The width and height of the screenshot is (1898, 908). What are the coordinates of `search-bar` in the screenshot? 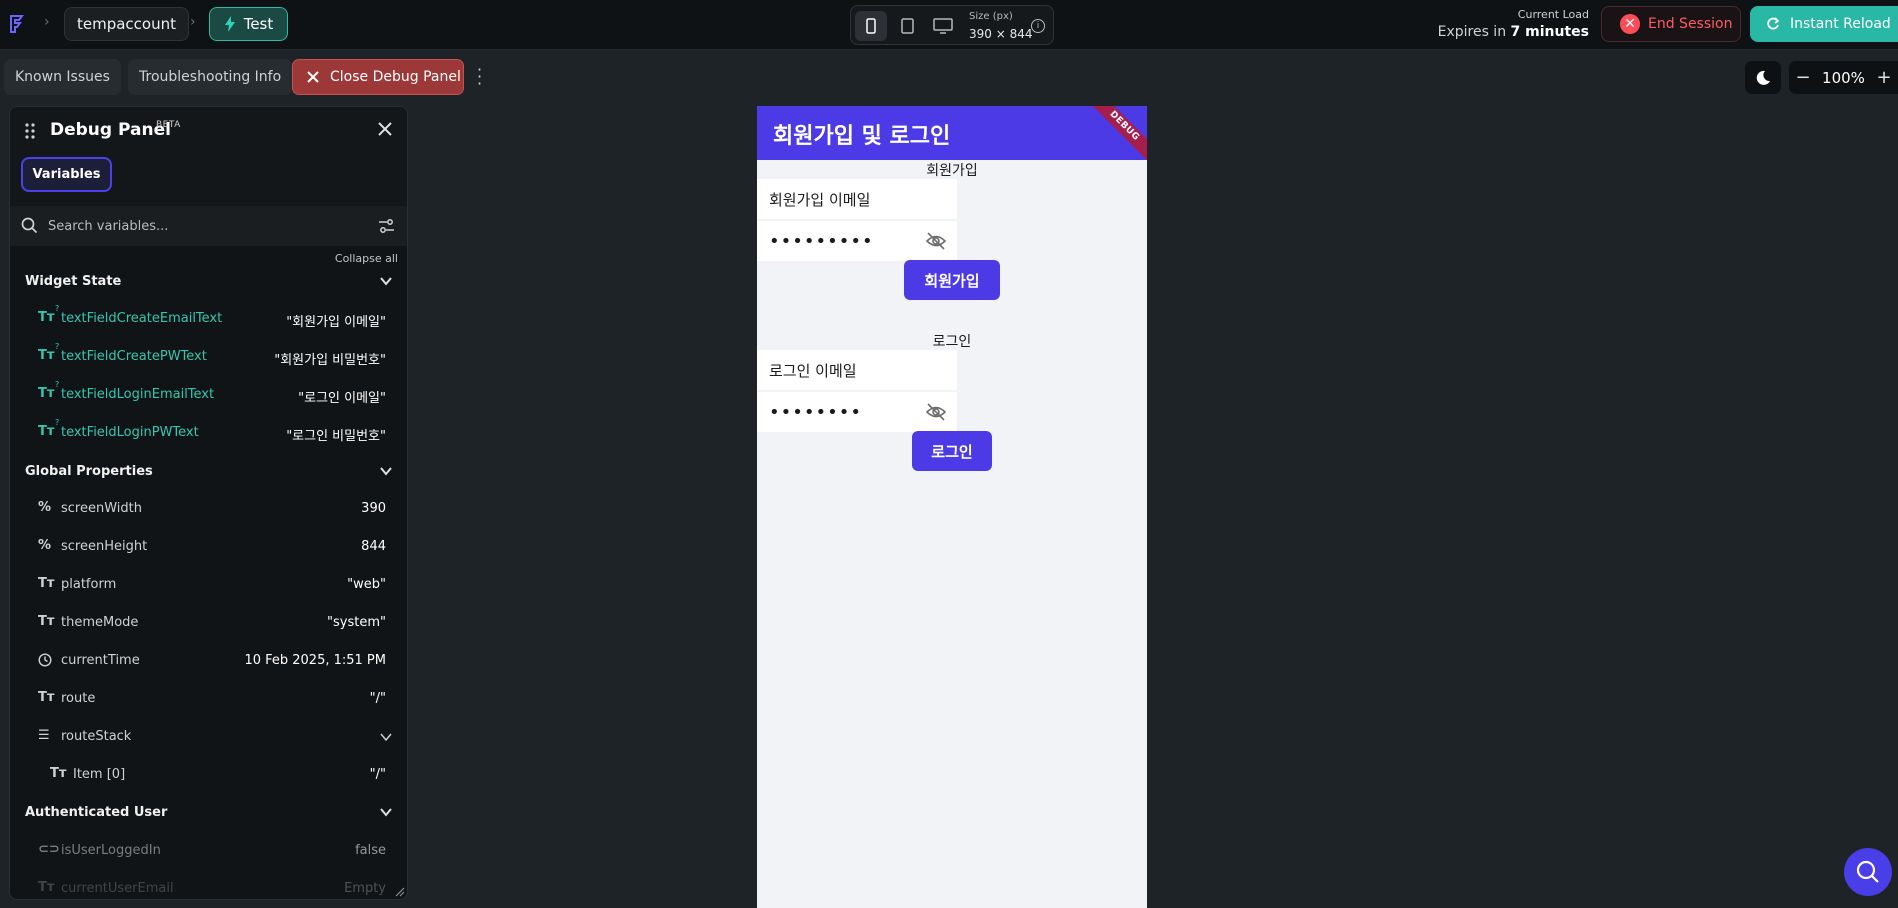 It's located at (208, 226).